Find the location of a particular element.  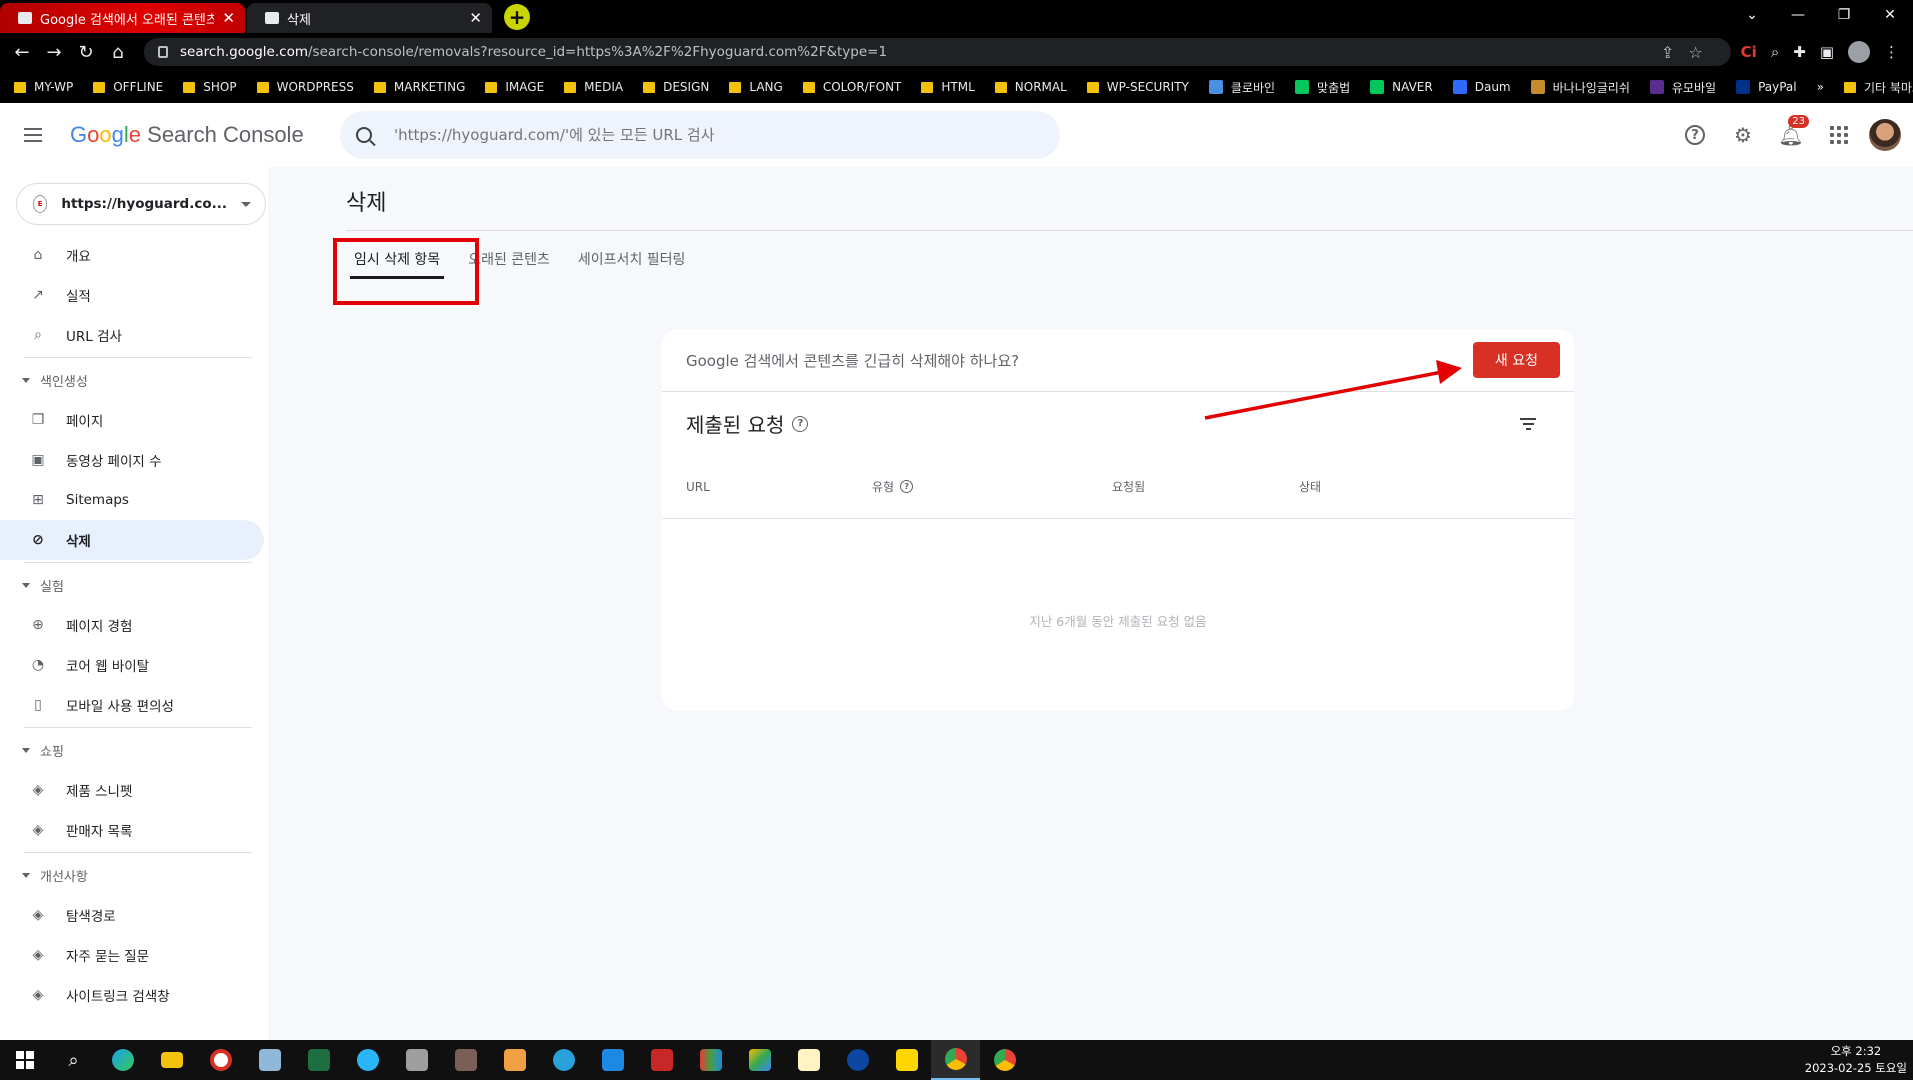

extension-zoom-icon: ⌕ is located at coordinates (1775, 52).